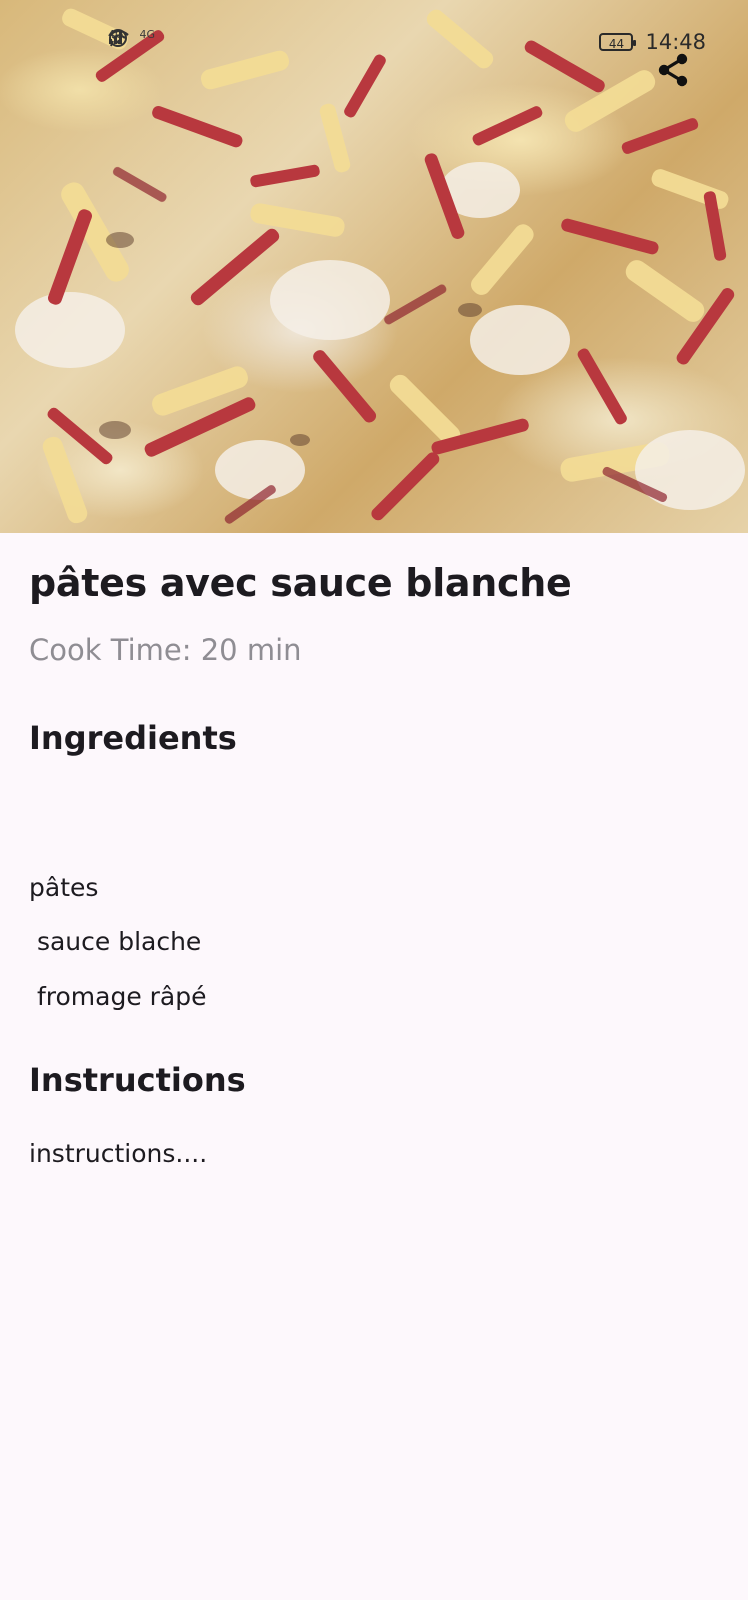 The image size is (748, 1600). I want to click on status-right: 44 14:48, so click(652, 42).